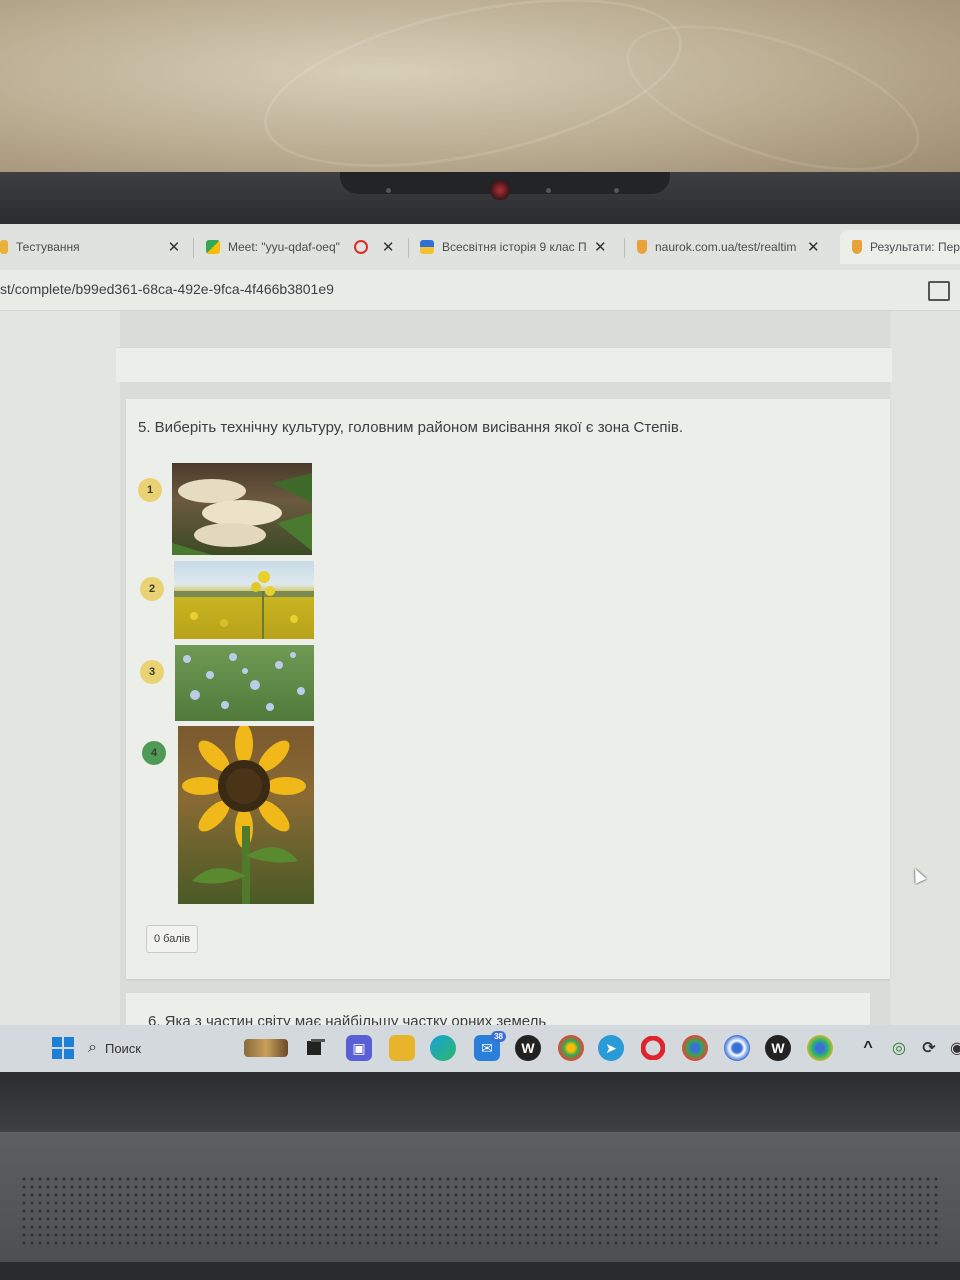  Describe the element at coordinates (122, 1048) in the screenshot. I see `search-placeholder: Поиск` at that location.